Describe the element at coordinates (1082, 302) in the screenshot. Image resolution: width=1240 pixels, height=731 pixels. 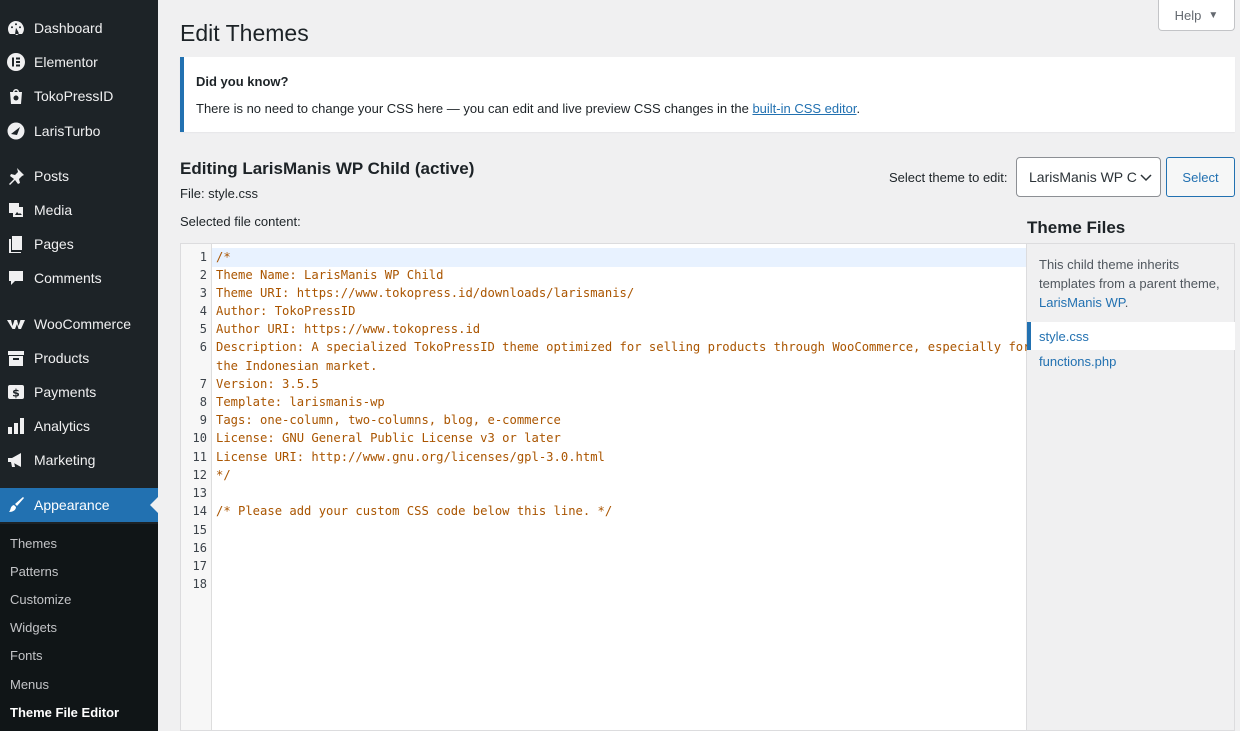
I see `parent-theme-link: LarisManis WP` at that location.